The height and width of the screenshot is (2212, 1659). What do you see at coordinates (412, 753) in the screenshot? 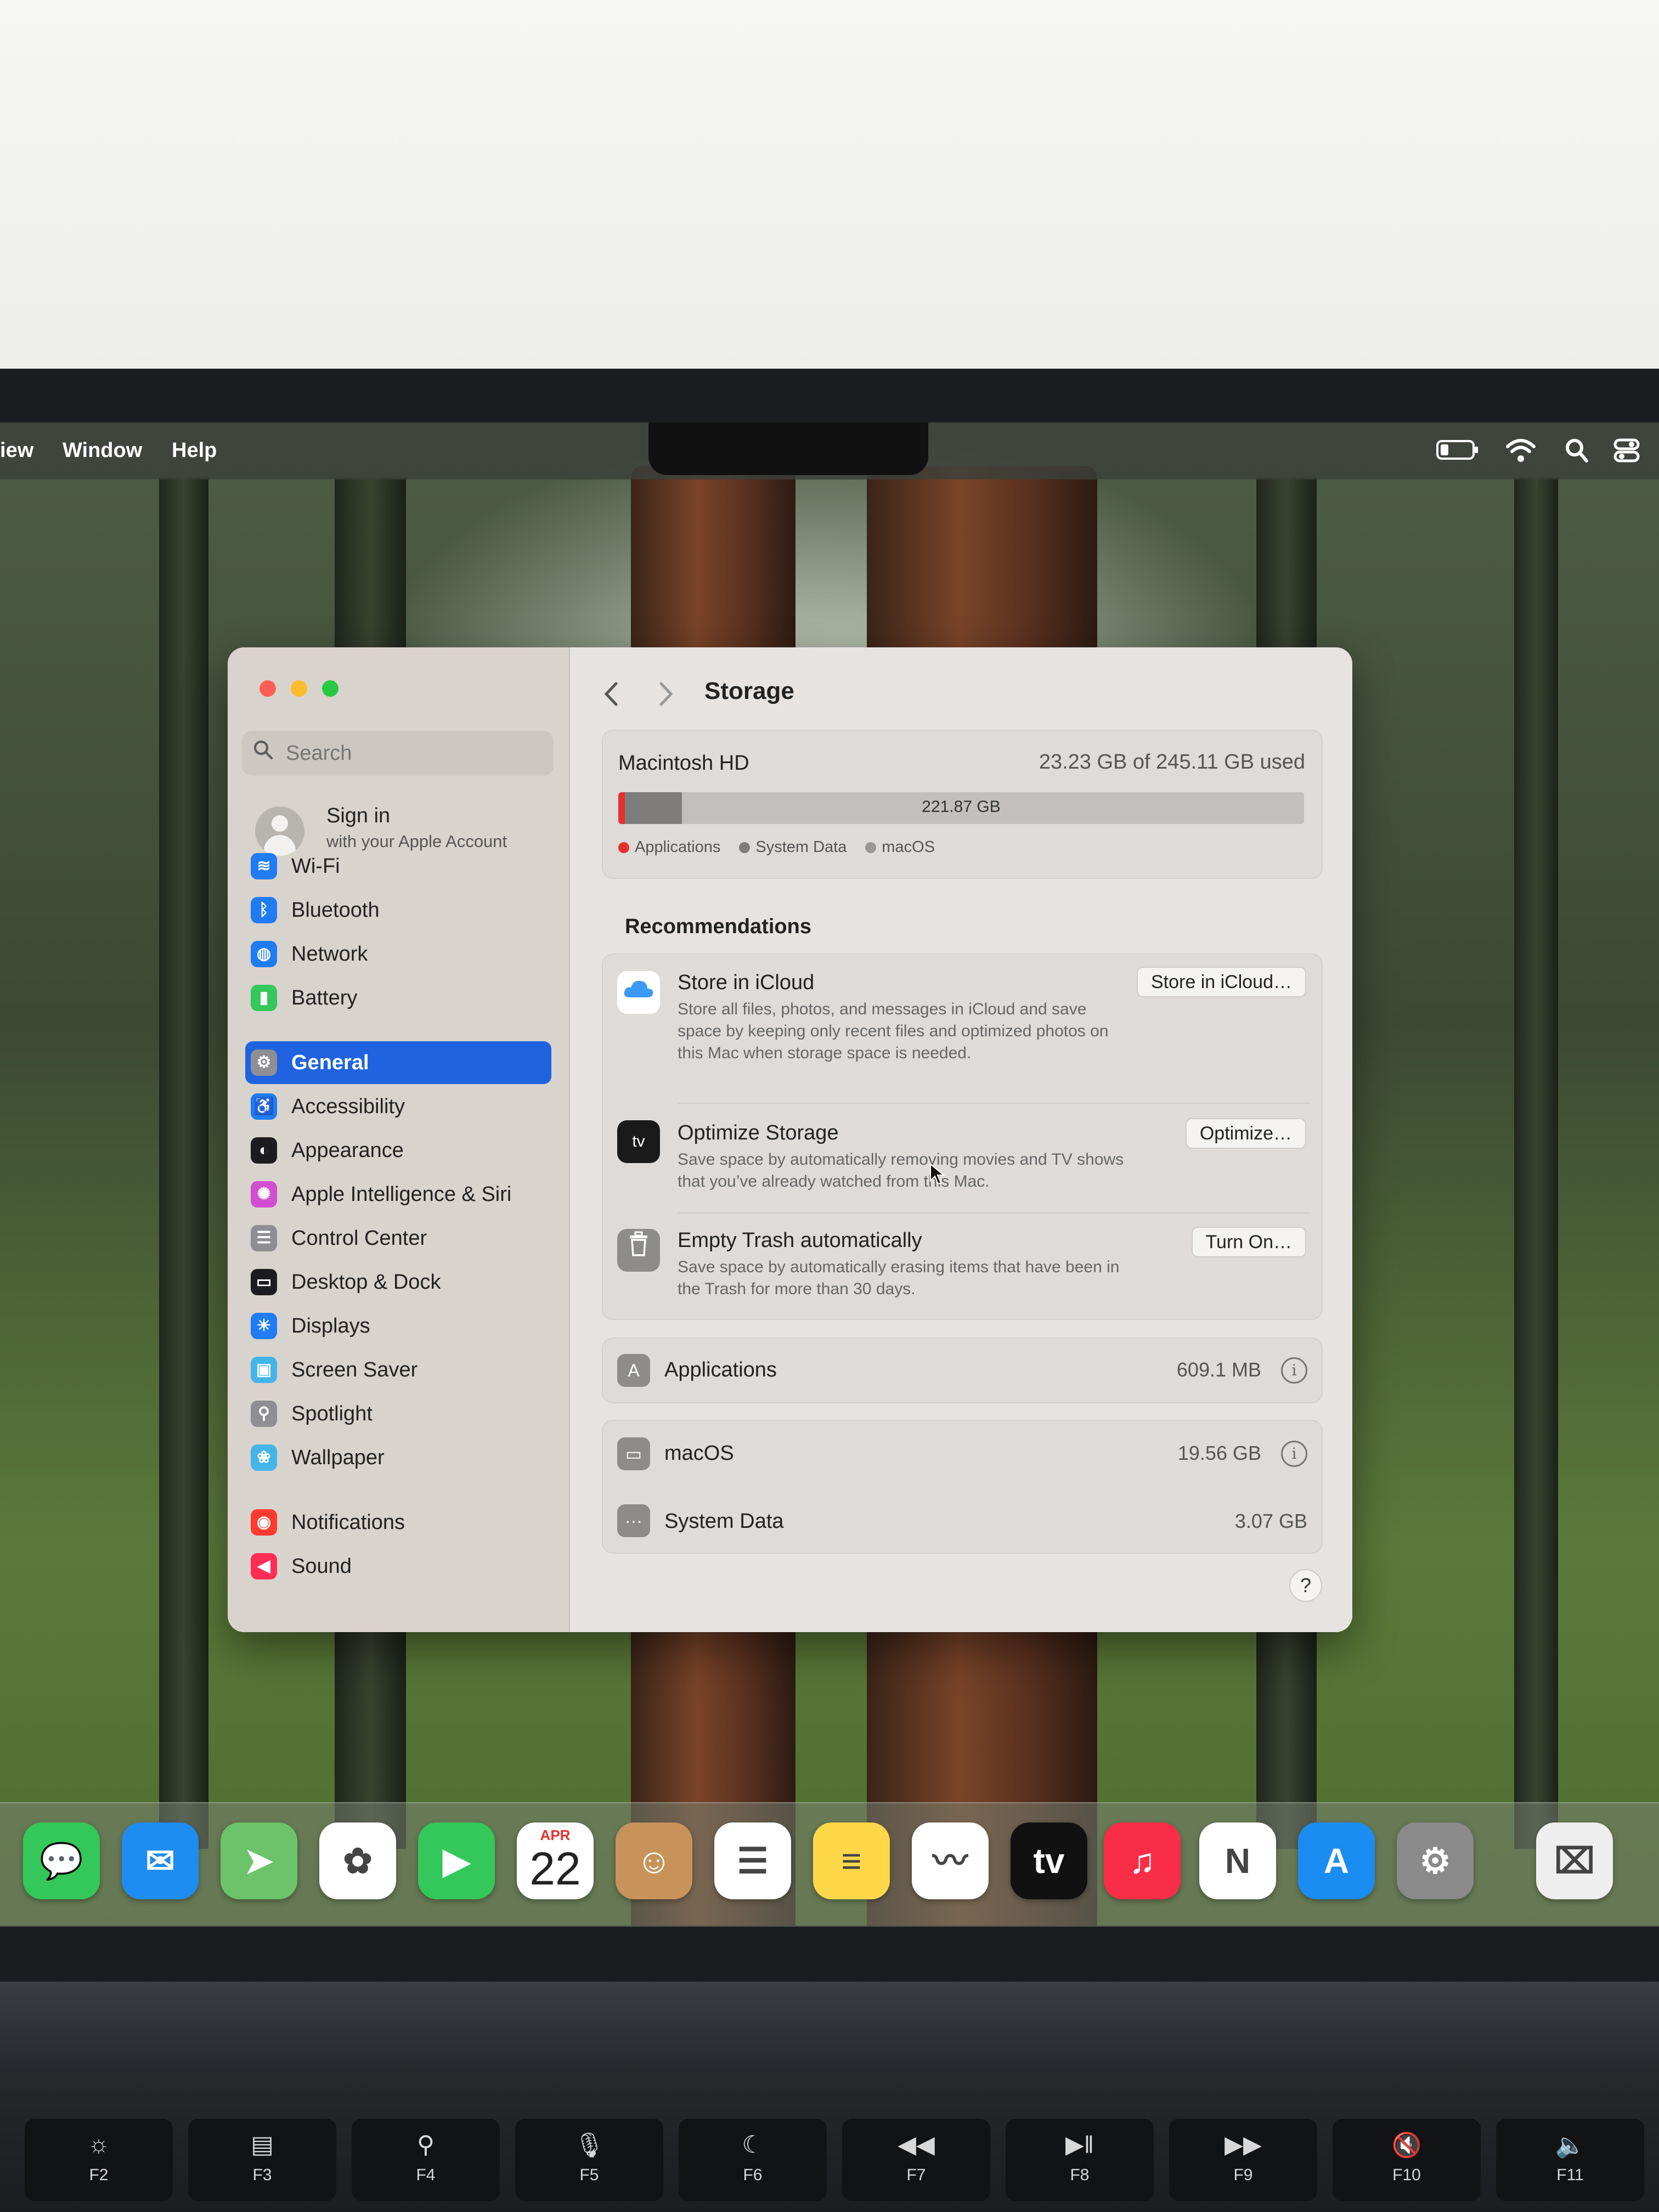
I see `search-input` at bounding box center [412, 753].